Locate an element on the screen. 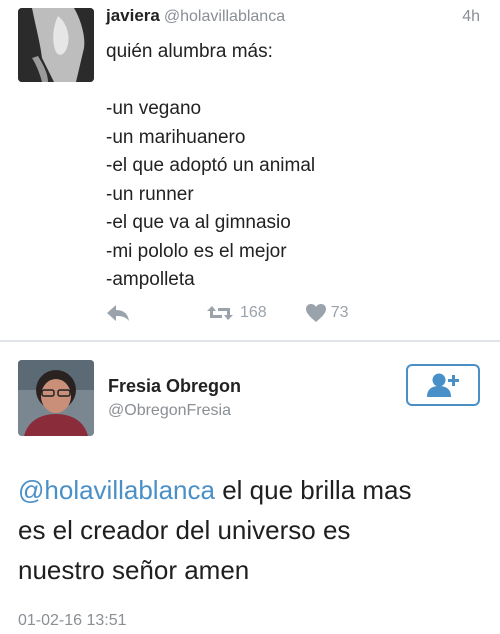 The height and width of the screenshot is (634, 500). tweet-line: @holavillablanca el que brilla mas is located at coordinates (253, 490).